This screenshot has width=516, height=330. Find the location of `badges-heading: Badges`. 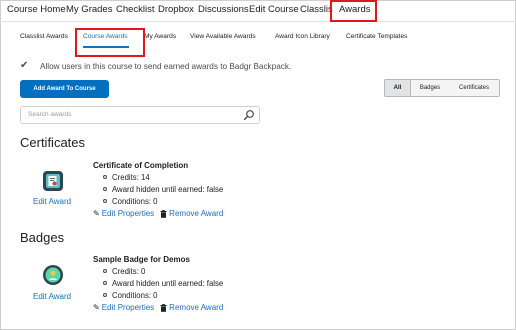

badges-heading: Badges is located at coordinates (42, 237).